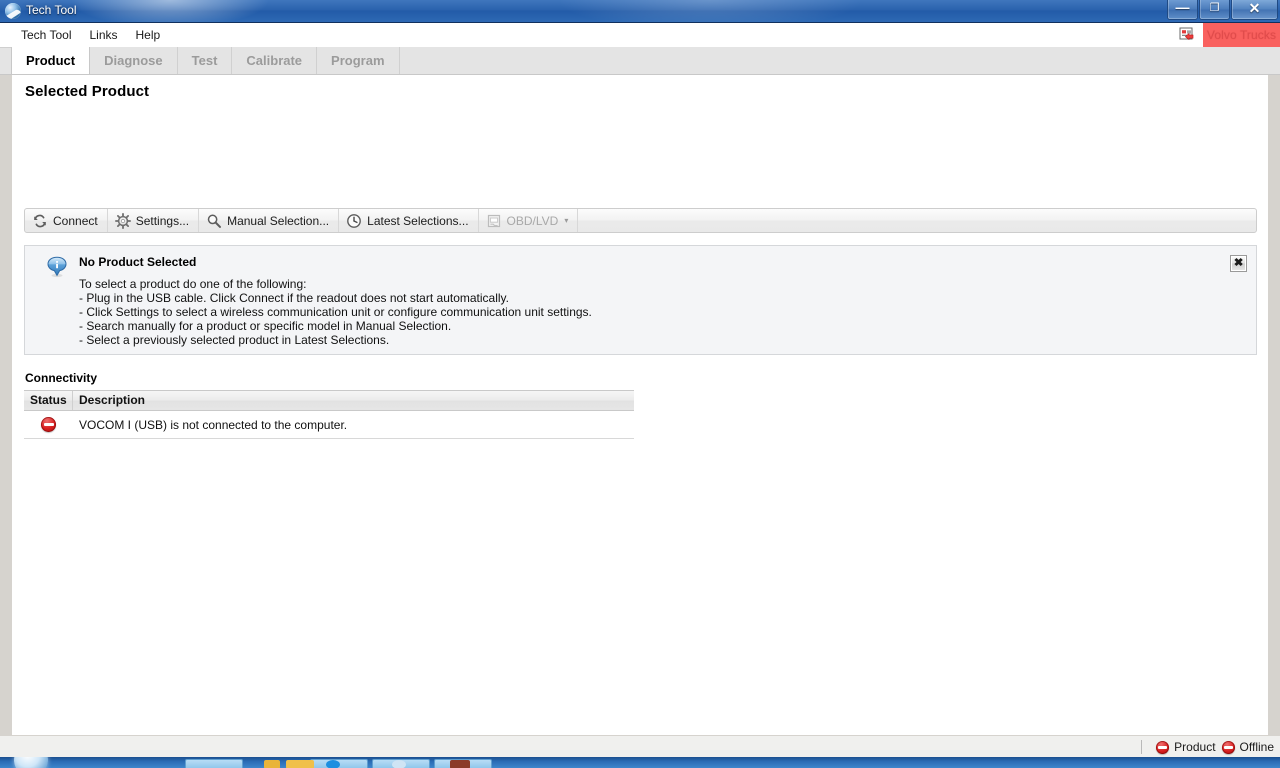  What do you see at coordinates (61, 378) in the screenshot?
I see `connectivity-label: Connectivity` at bounding box center [61, 378].